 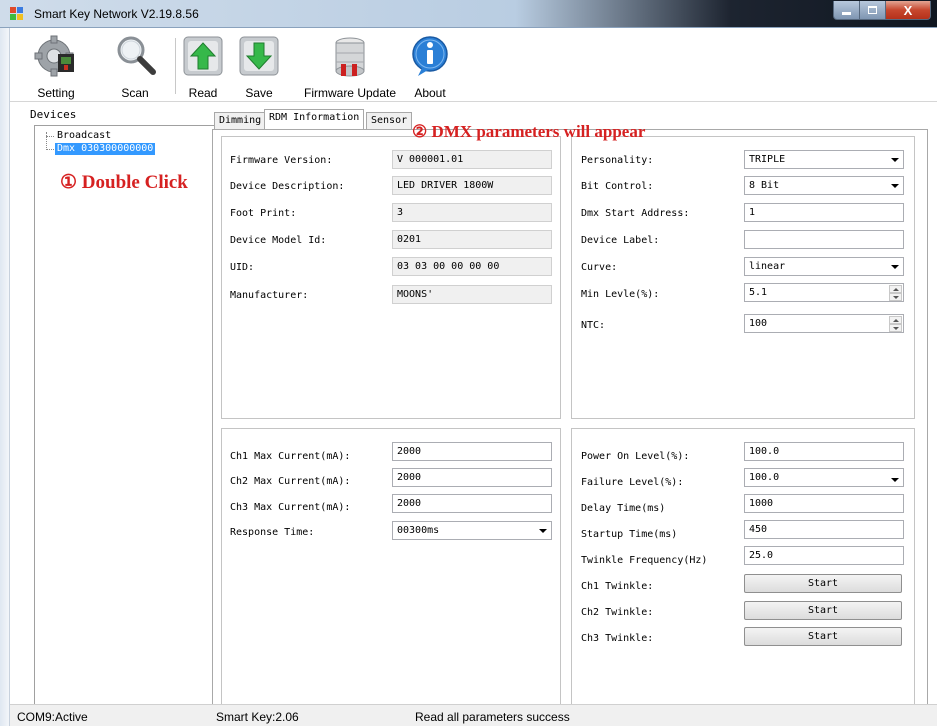 What do you see at coordinates (263, 213) in the screenshot?
I see `foot-print-label: Foot Print:` at bounding box center [263, 213].